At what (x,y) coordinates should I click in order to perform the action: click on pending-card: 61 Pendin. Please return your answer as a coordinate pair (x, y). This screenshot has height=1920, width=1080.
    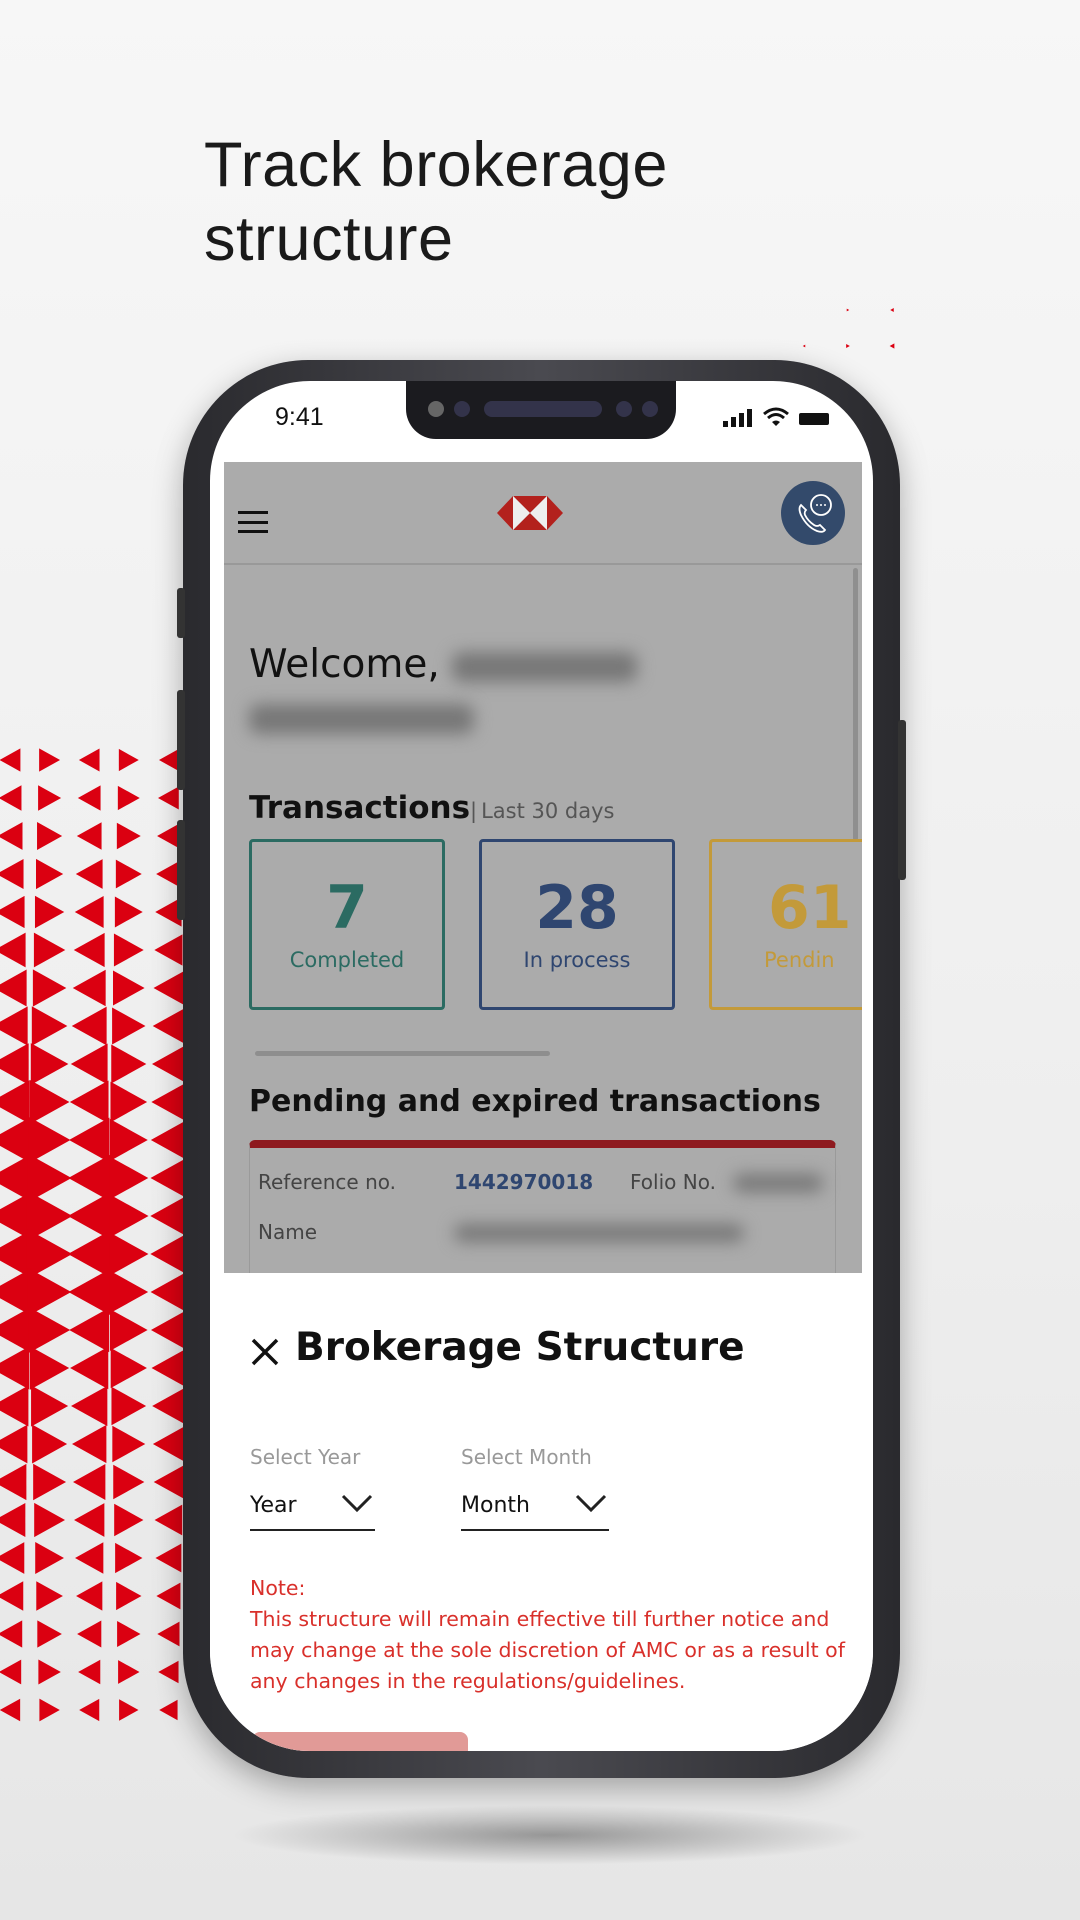
    Looking at the image, I should click on (785, 924).